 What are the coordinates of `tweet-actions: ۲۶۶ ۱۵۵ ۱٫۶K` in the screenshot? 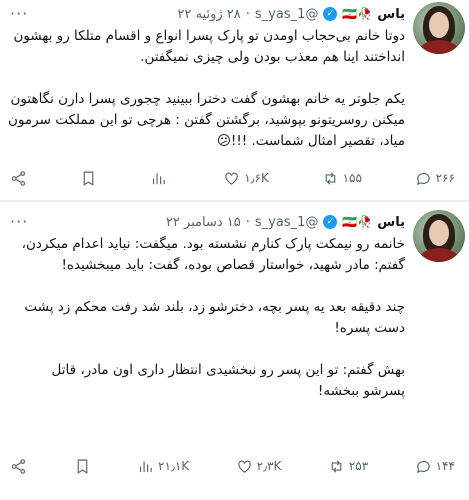 It's located at (234, 178).